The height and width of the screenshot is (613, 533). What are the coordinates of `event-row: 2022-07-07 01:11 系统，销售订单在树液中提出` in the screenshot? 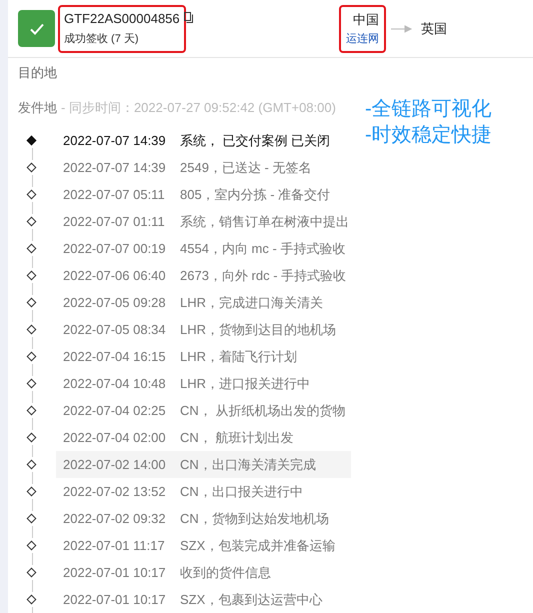 It's located at (203, 221).